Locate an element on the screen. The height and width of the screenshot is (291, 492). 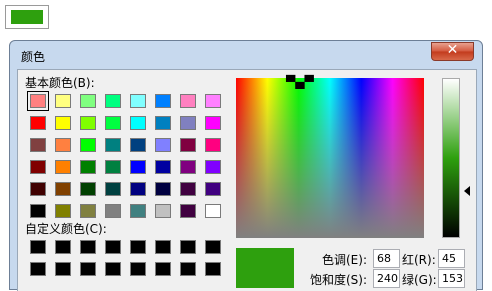
close-button: ✕ is located at coordinates (452, 51).